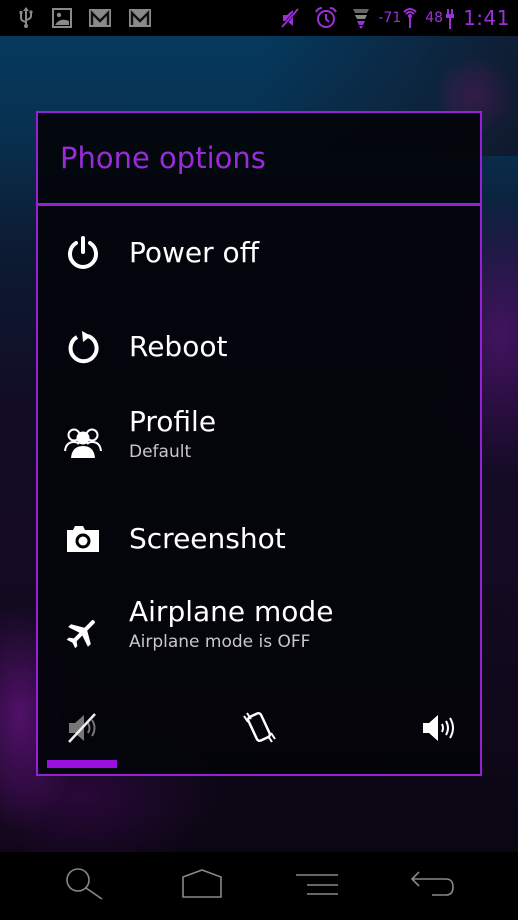 This screenshot has height=920, width=518. I want to click on clock: 1:41, so click(486, 18).